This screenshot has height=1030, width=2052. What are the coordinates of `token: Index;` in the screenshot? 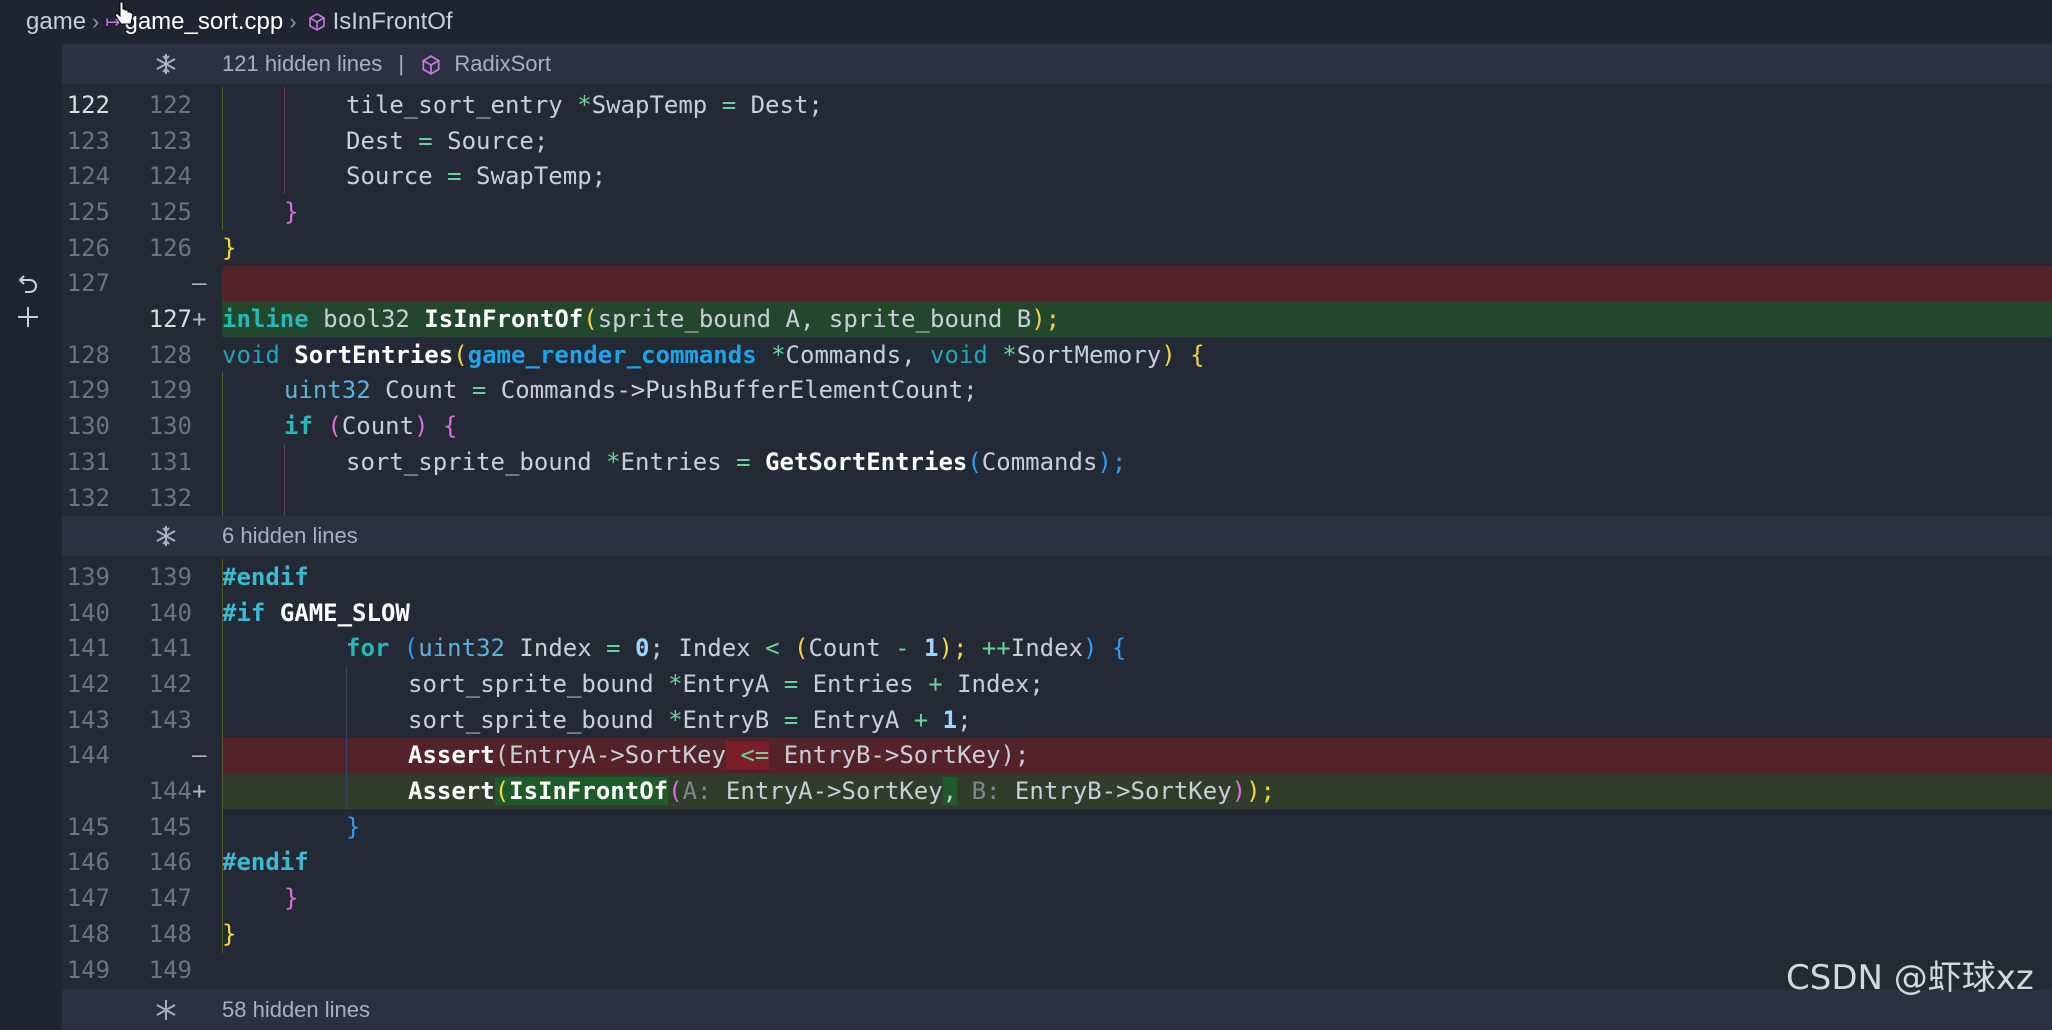 It's located at (993, 683).